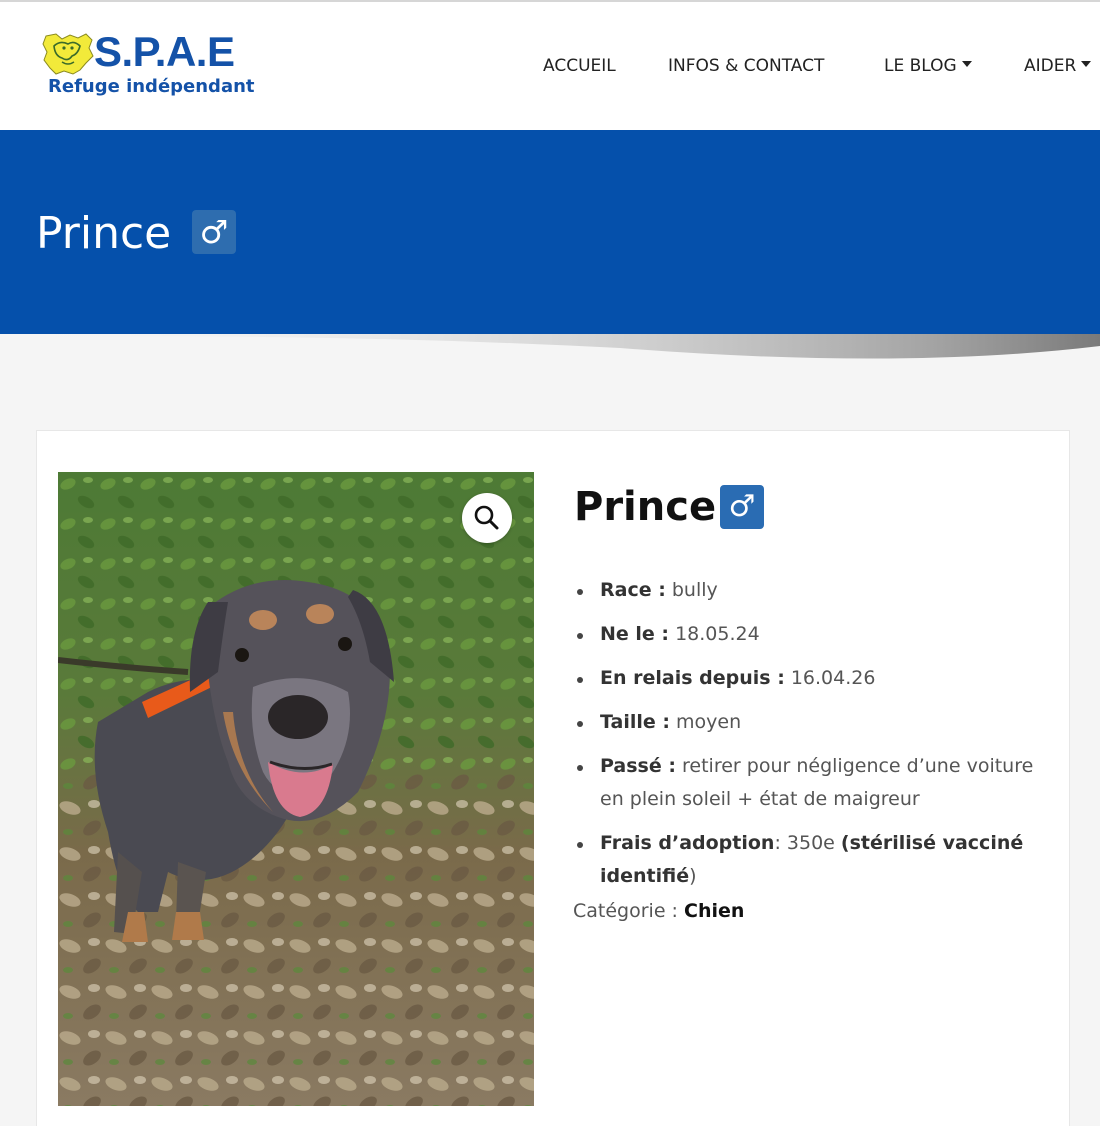 The image size is (1100, 1126). What do you see at coordinates (717, 634) in the screenshot?
I see `detail-value: 18.05.24` at bounding box center [717, 634].